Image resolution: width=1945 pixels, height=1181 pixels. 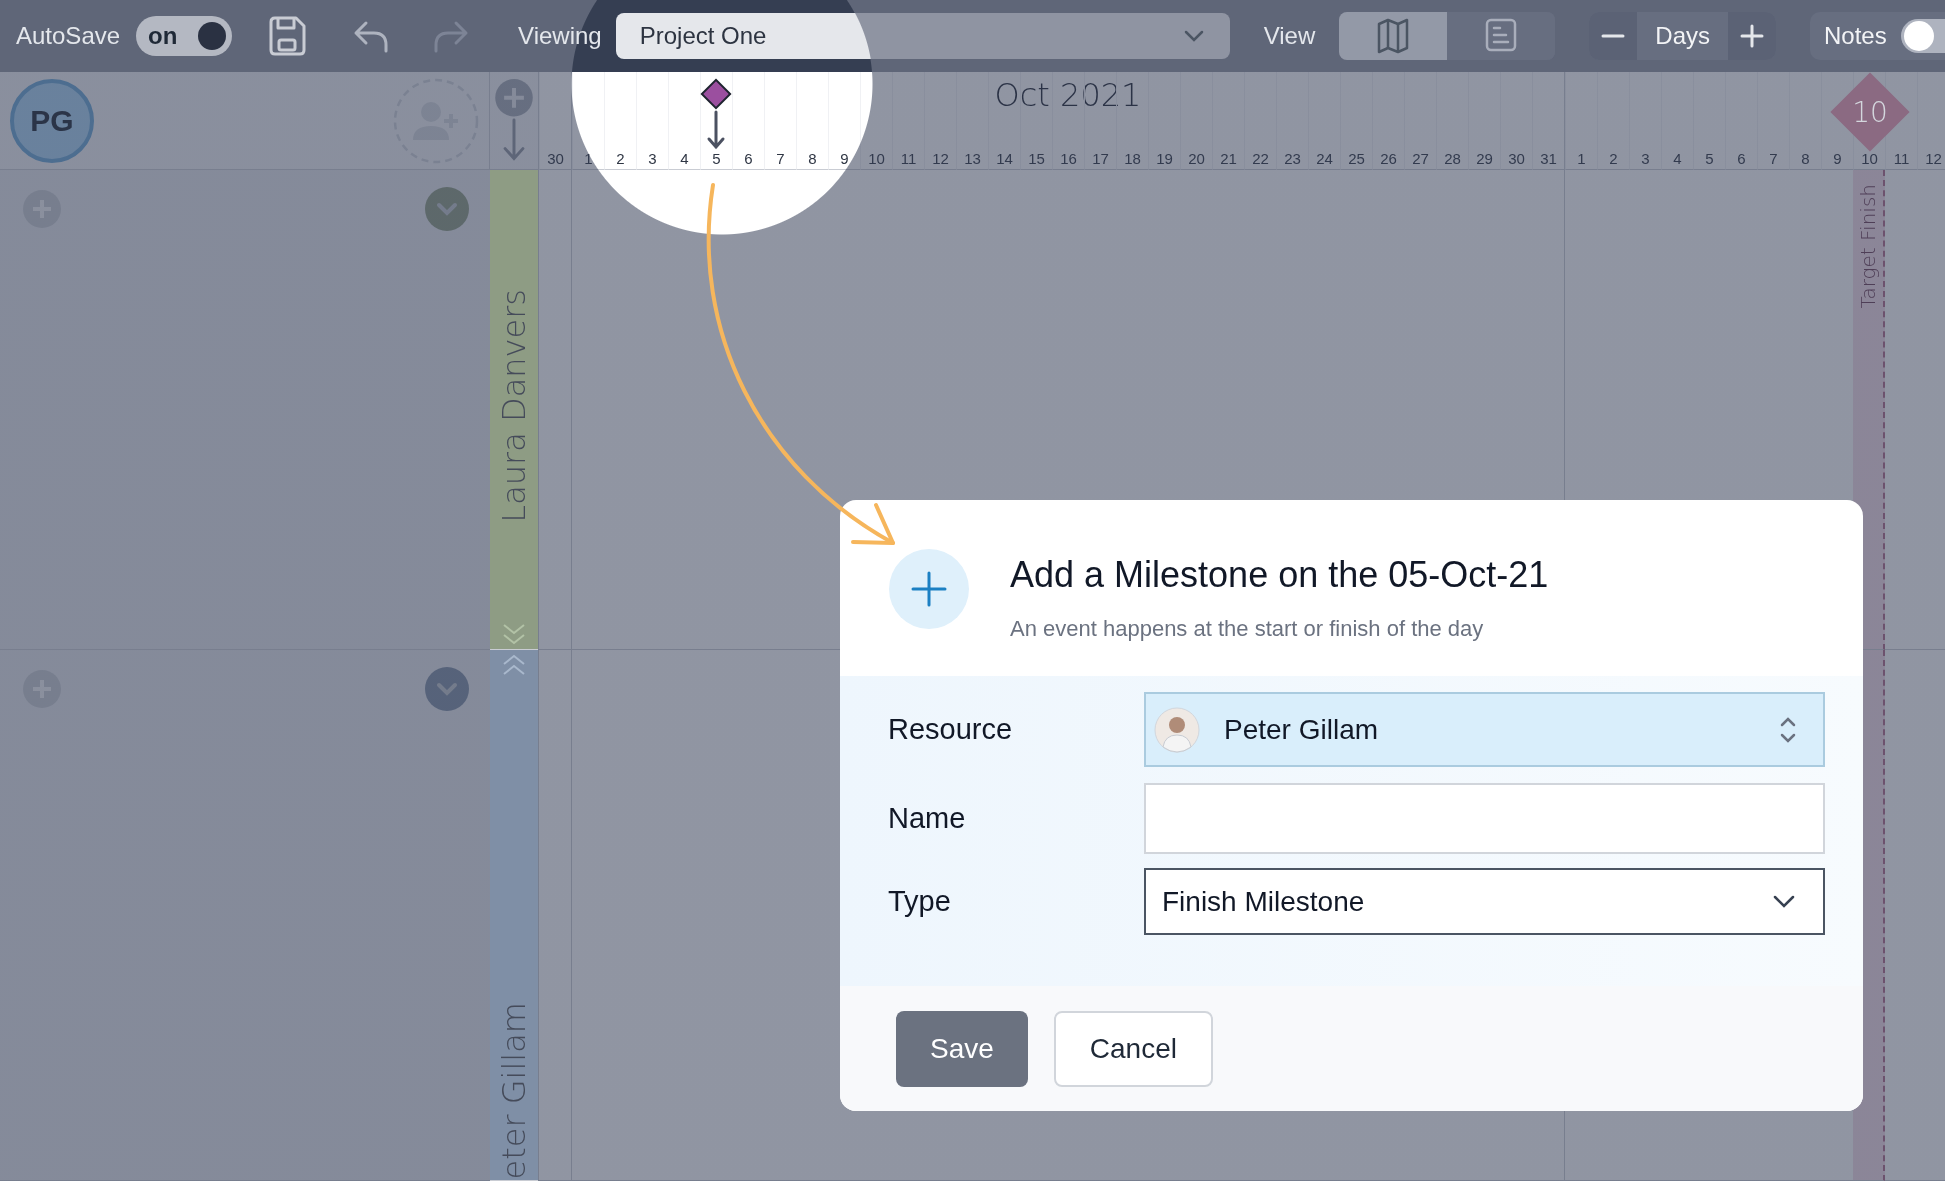 I want to click on day-number: 26, so click(x=1388, y=158).